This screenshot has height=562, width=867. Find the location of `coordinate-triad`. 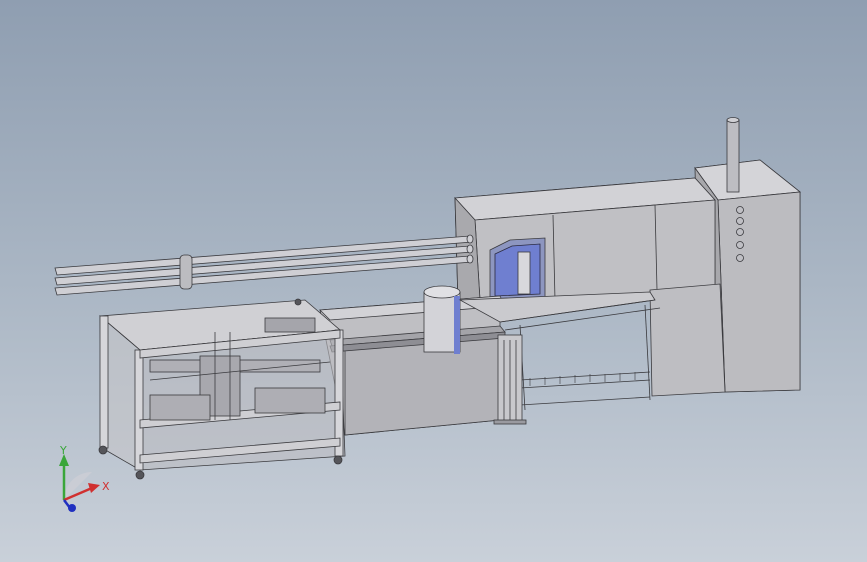

coordinate-triad is located at coordinates (79, 483).